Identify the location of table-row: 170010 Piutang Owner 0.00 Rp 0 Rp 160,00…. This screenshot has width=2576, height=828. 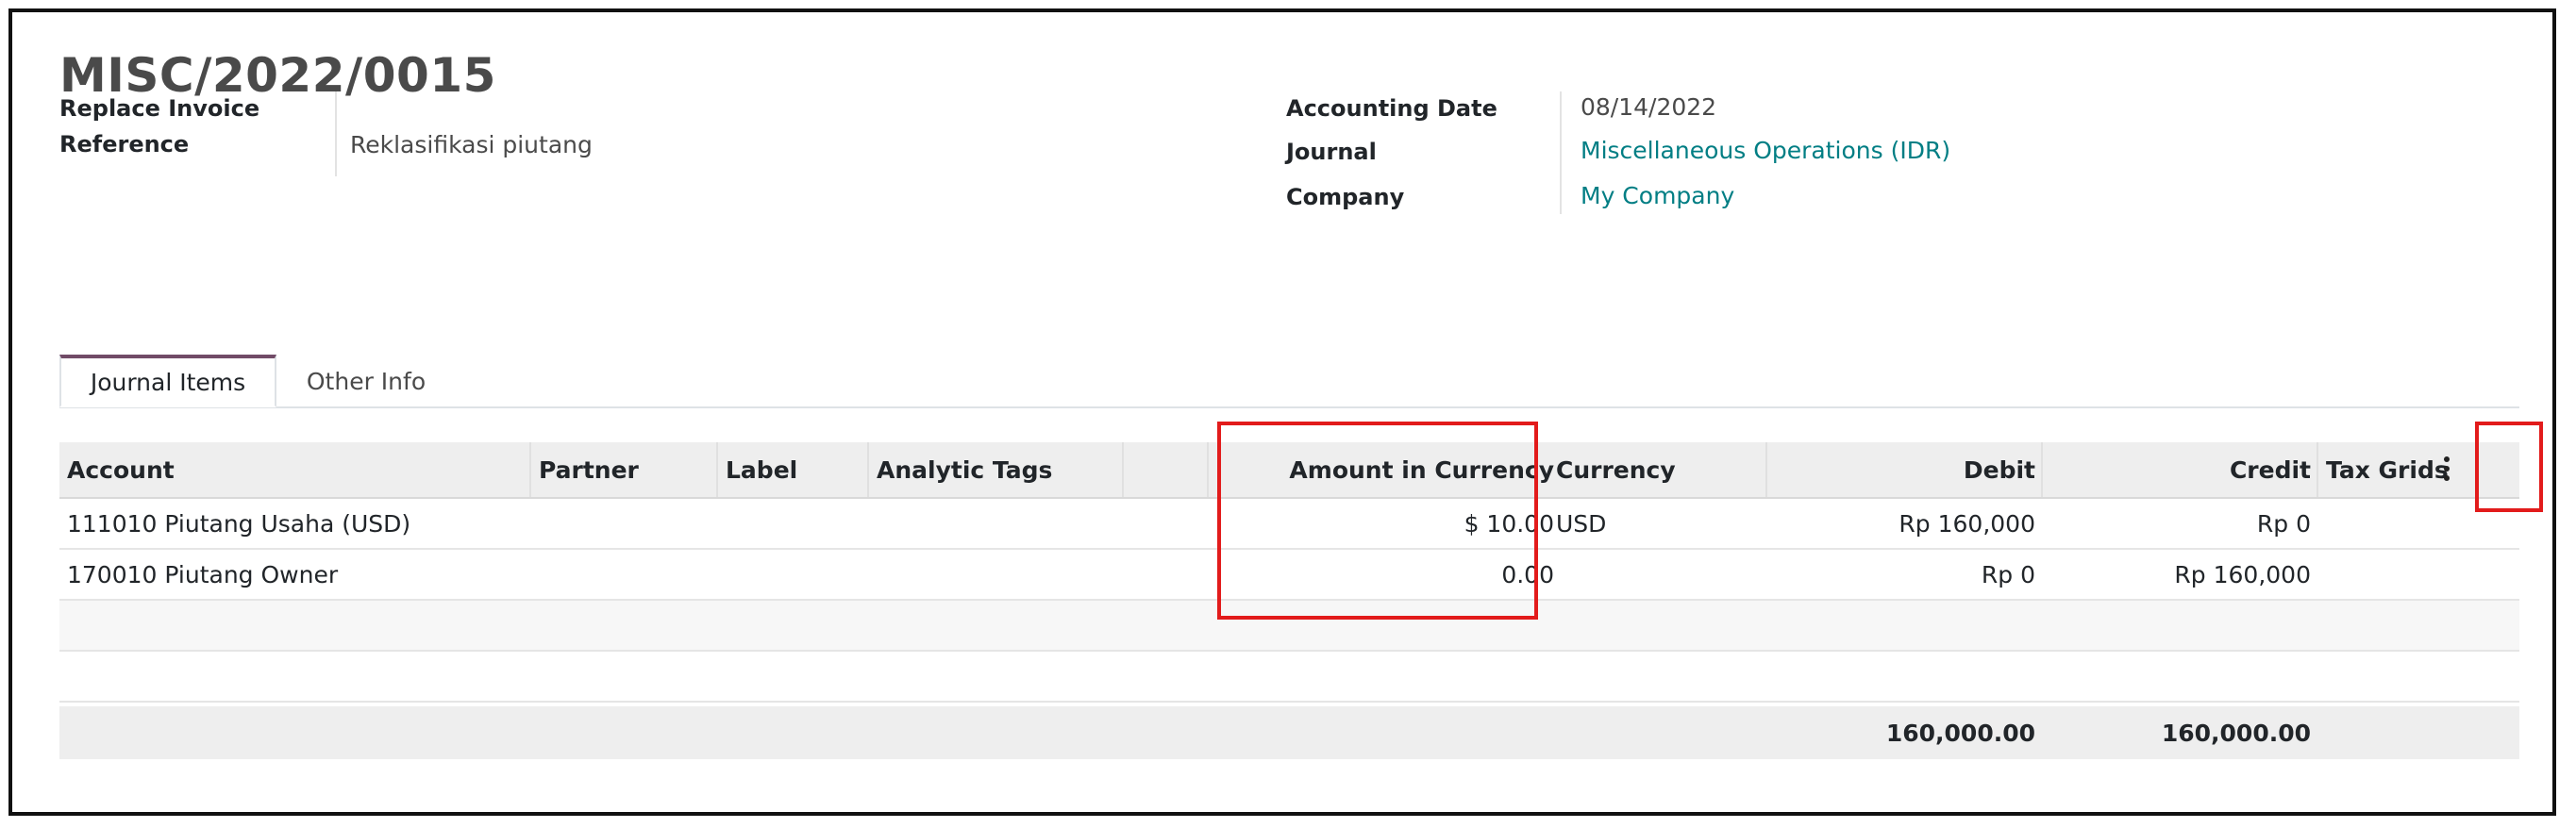
(1289, 575).